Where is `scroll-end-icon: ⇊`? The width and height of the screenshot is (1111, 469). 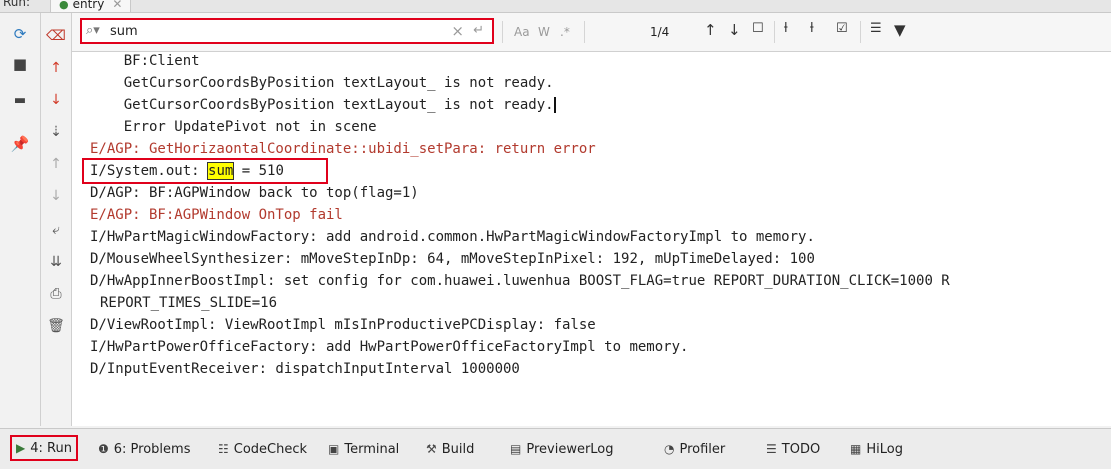
scroll-end-icon: ⇊ is located at coordinates (56, 262).